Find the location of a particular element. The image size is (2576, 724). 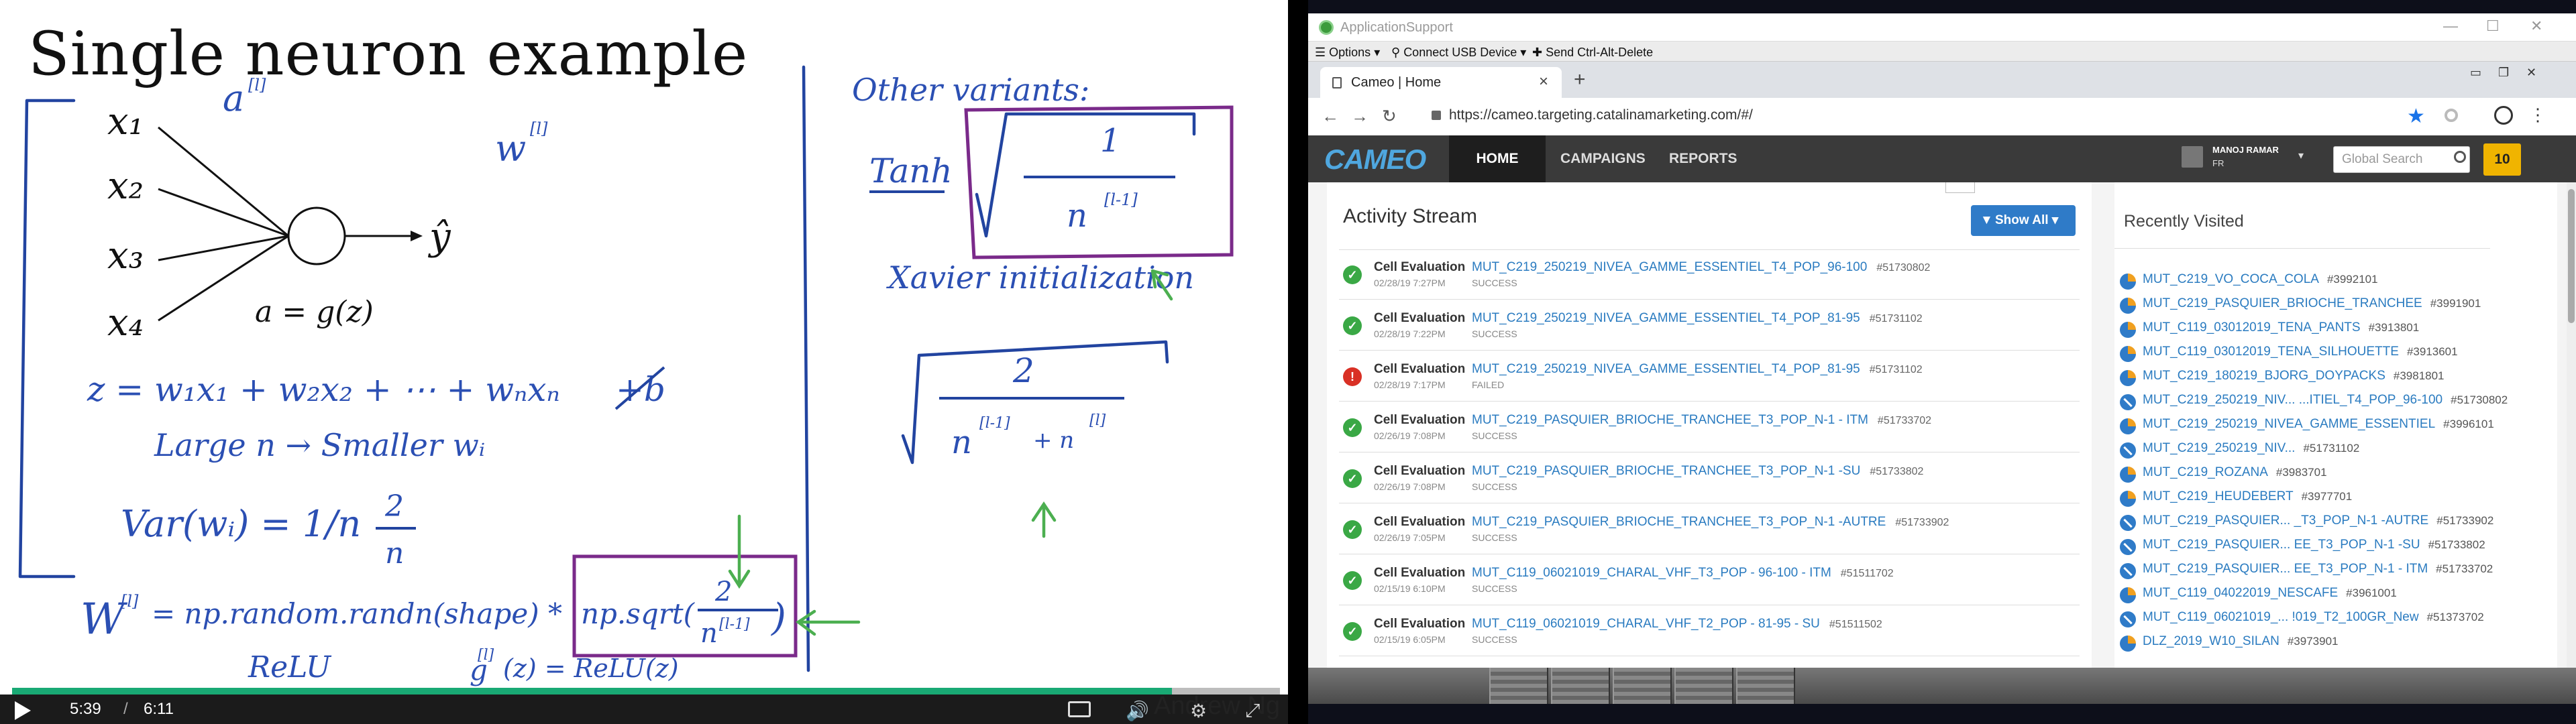

svg-text: 2 is located at coordinates (1023, 370).